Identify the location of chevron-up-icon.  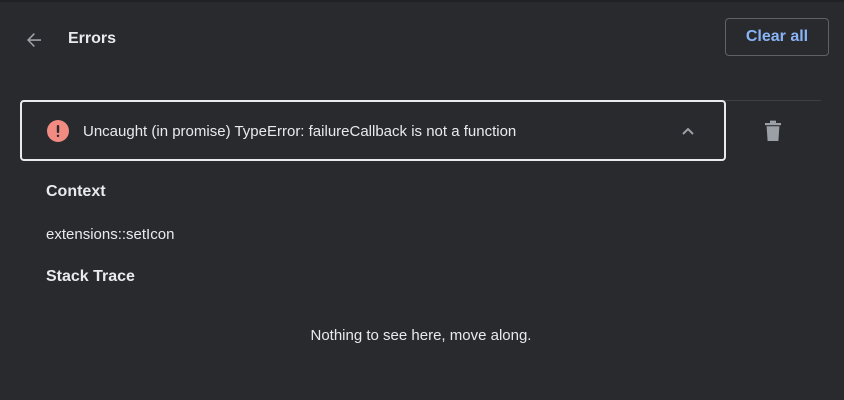
(688, 131).